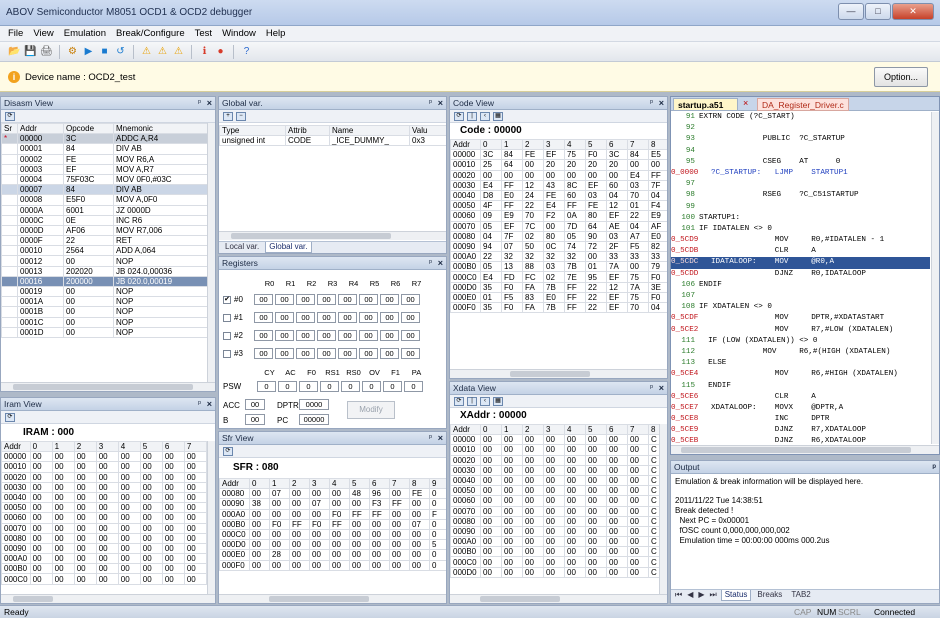 Image resolution: width=940 pixels, height=618 pixels. Describe the element at coordinates (40, 302) in the screenshot. I see `table-cell: 0001A` at that location.